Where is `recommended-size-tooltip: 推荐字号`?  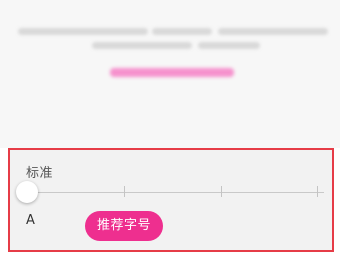
recommended-size-tooltip: 推荐字号 is located at coordinates (124, 226).